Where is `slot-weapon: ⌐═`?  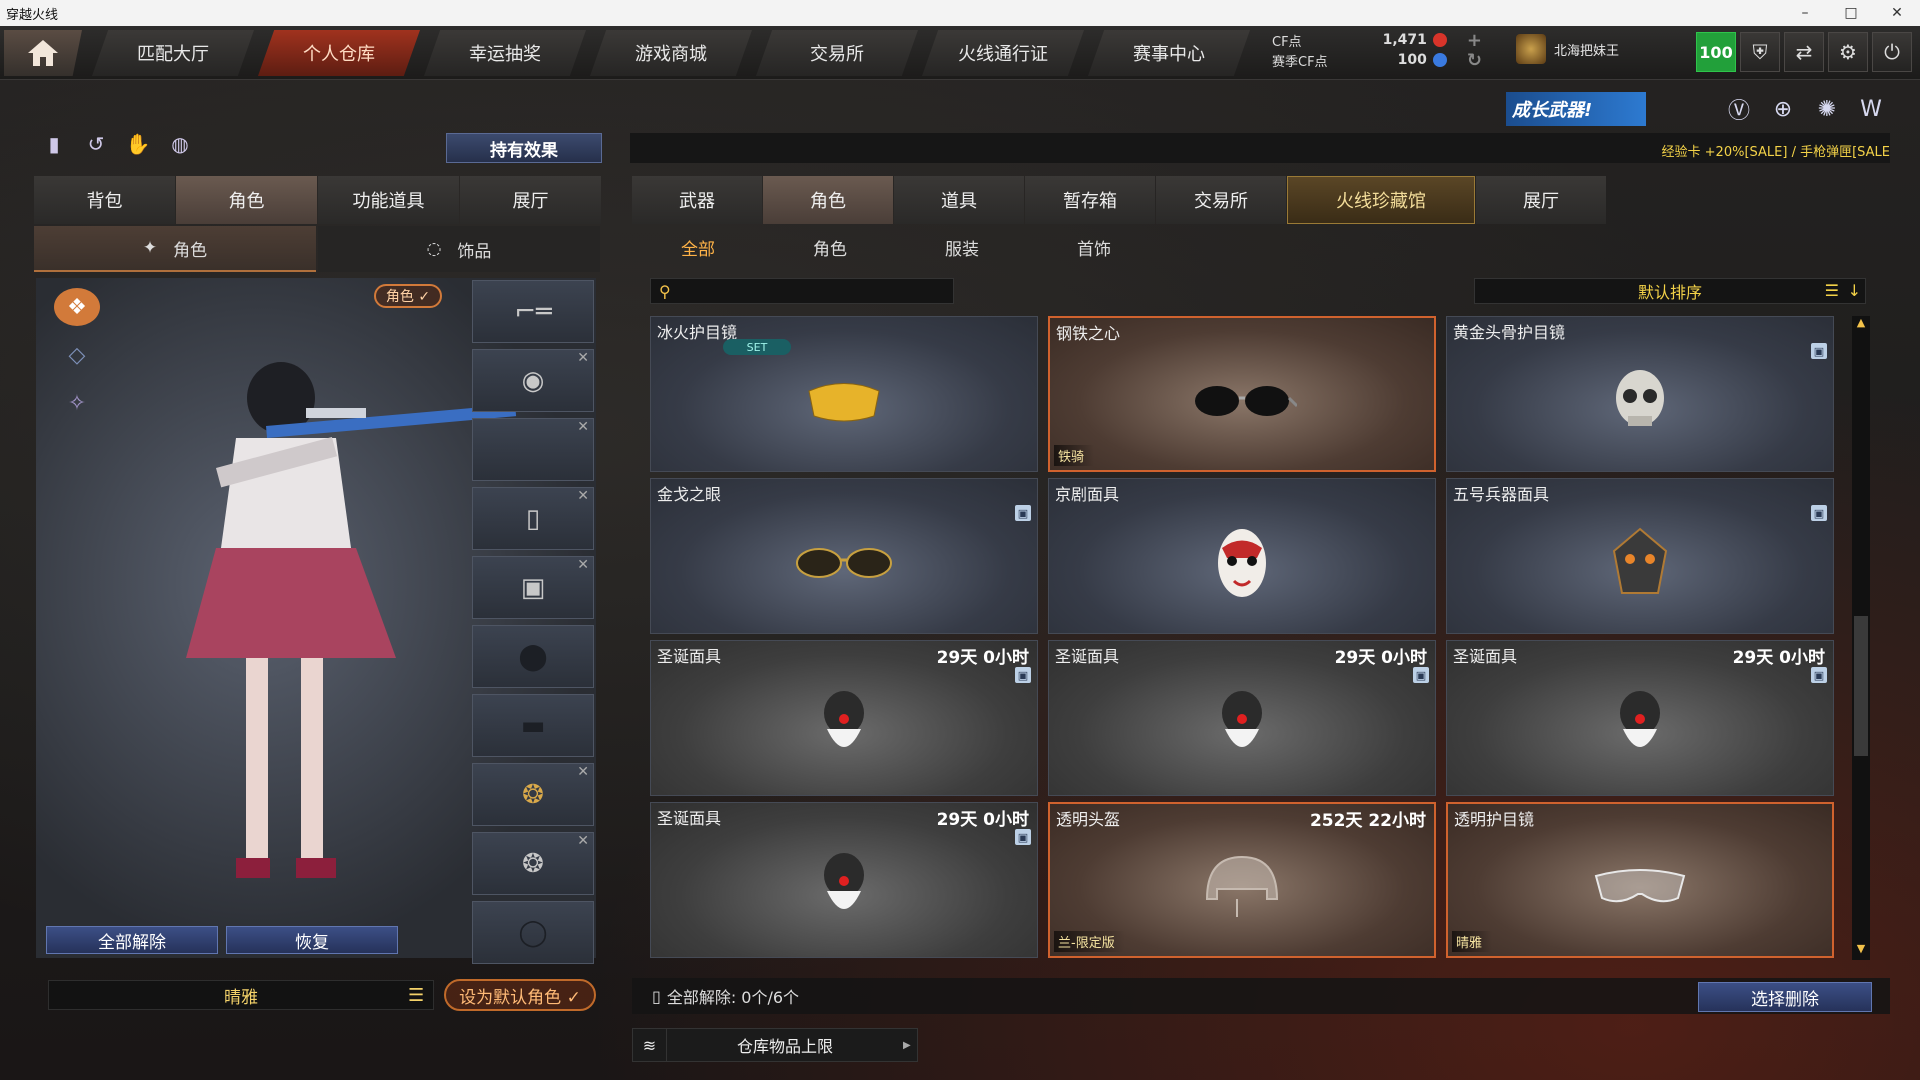 slot-weapon: ⌐═ is located at coordinates (533, 311).